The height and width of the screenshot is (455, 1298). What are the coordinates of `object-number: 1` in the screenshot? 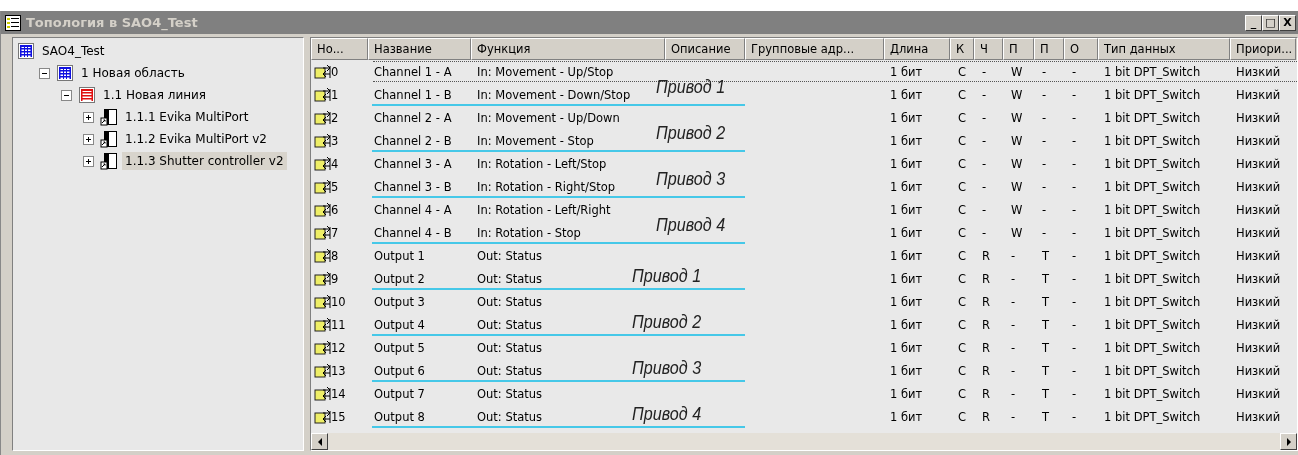 It's located at (335, 94).